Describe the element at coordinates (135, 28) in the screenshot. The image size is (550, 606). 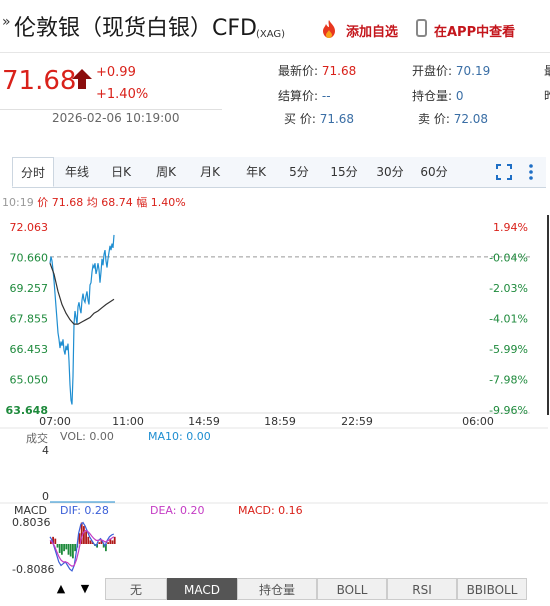
I see `page-title: 伦敦银（现货白银）CFD` at that location.